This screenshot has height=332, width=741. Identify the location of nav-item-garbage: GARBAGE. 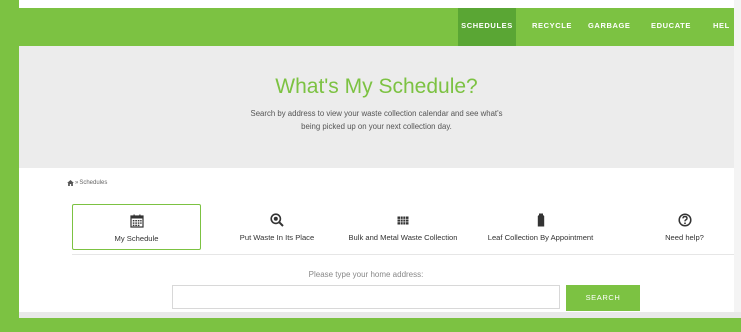
(609, 27).